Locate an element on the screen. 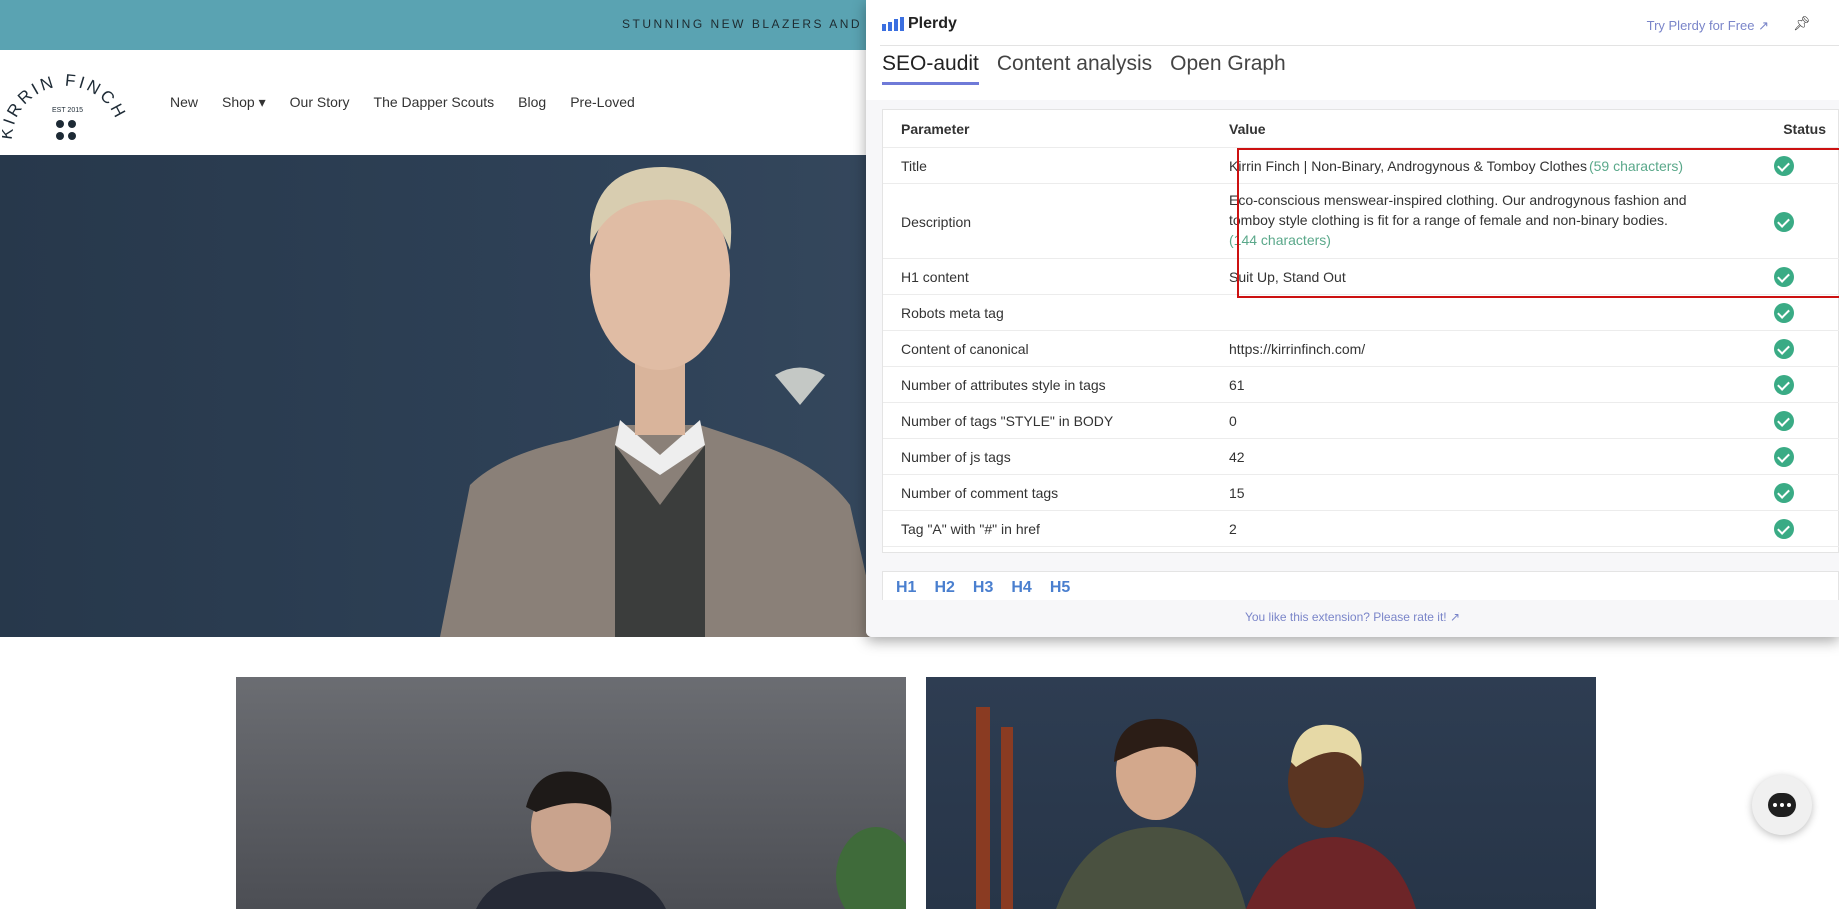 This screenshot has width=1839, height=909. tab-open-graph: Open Graph is located at coordinates (1228, 68).